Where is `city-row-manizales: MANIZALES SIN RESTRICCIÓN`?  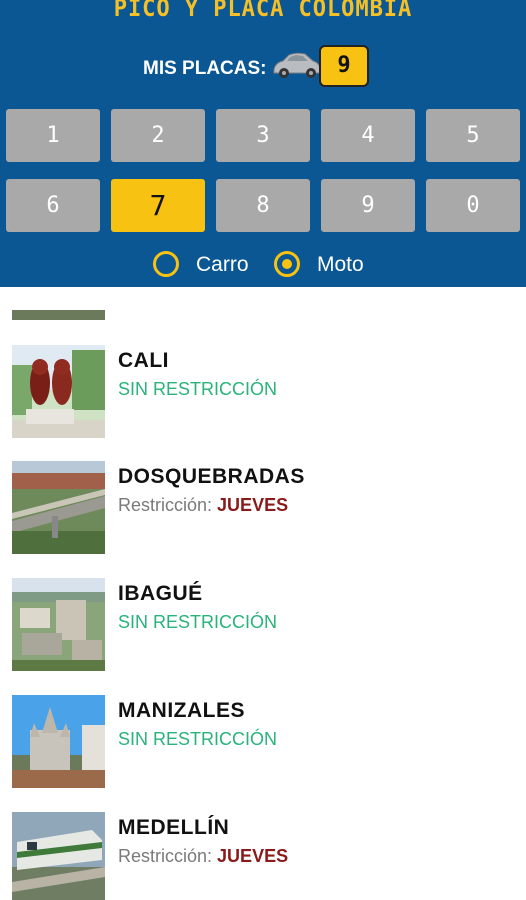
city-row-manizales: MANIZALES SIN RESTRICCIÓN is located at coordinates (263, 745).